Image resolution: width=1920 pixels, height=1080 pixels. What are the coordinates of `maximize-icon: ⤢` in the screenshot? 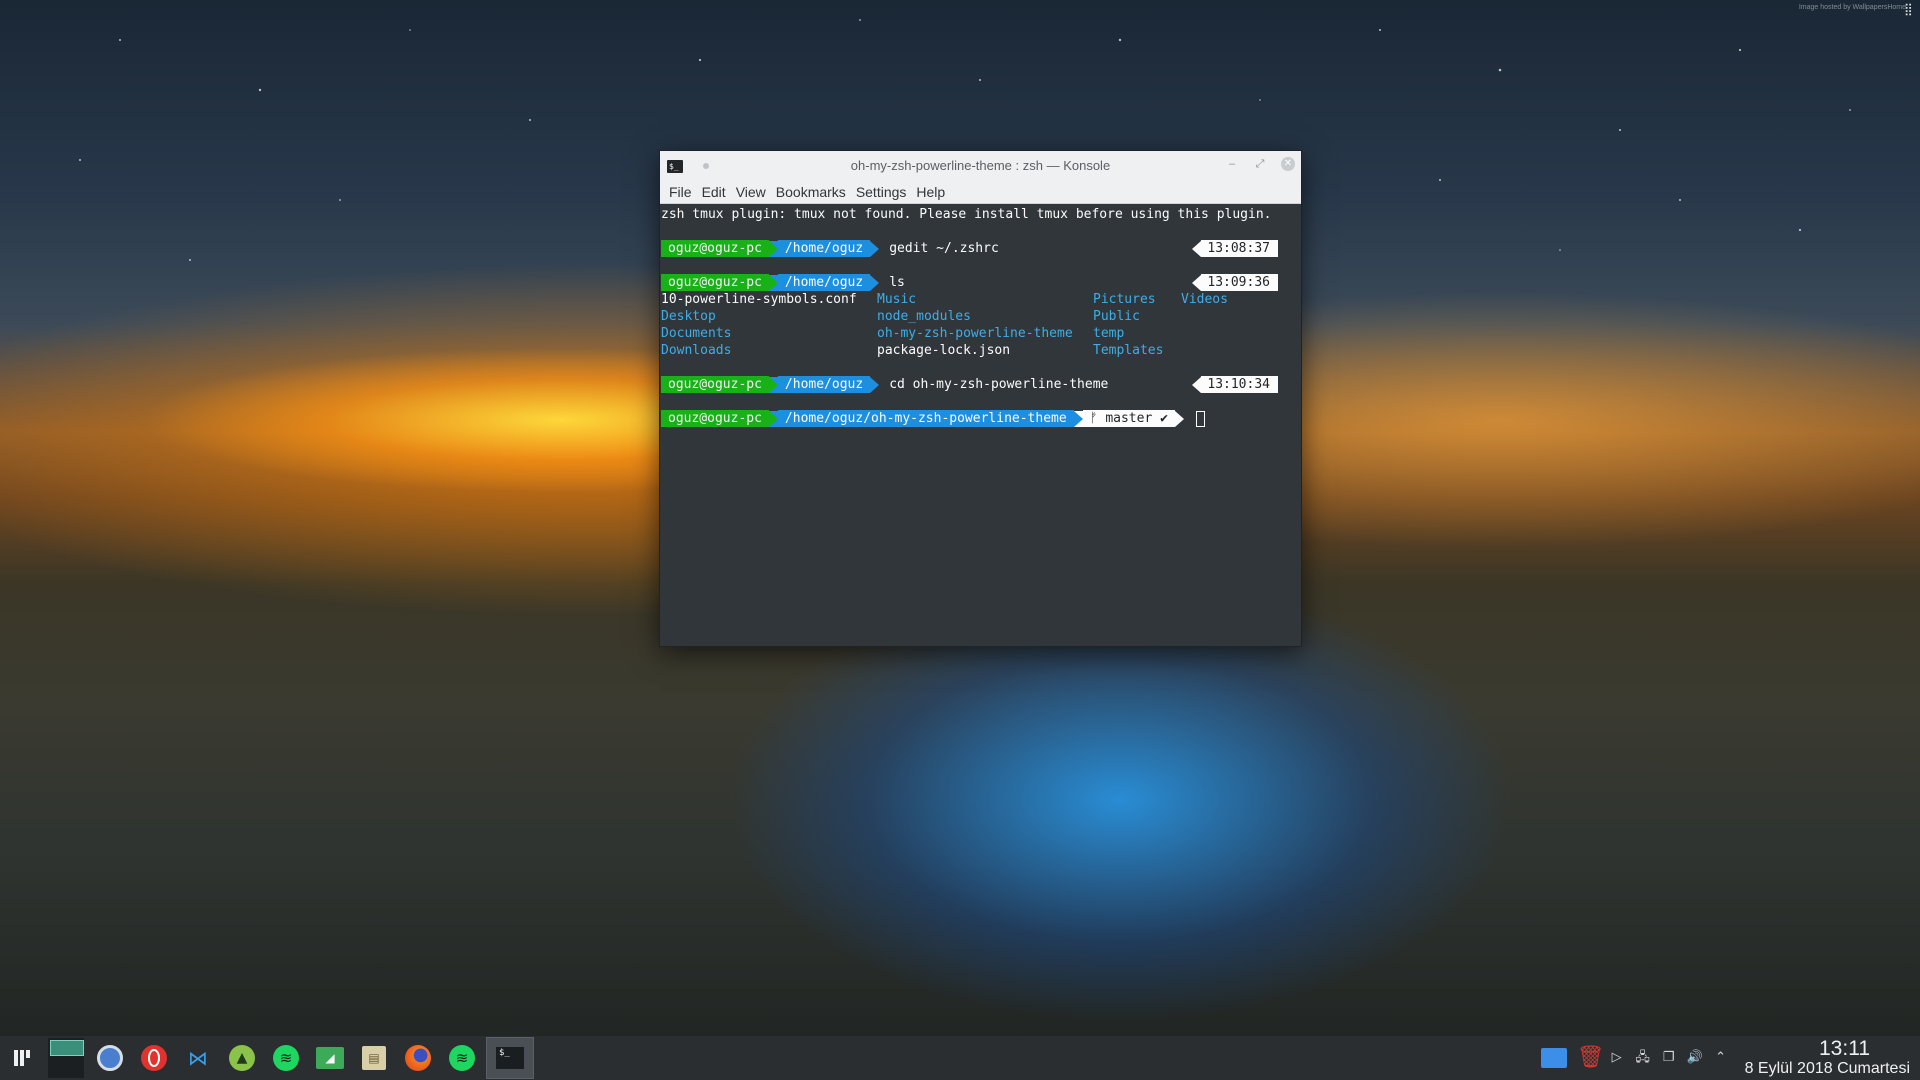 It's located at (1260, 164).